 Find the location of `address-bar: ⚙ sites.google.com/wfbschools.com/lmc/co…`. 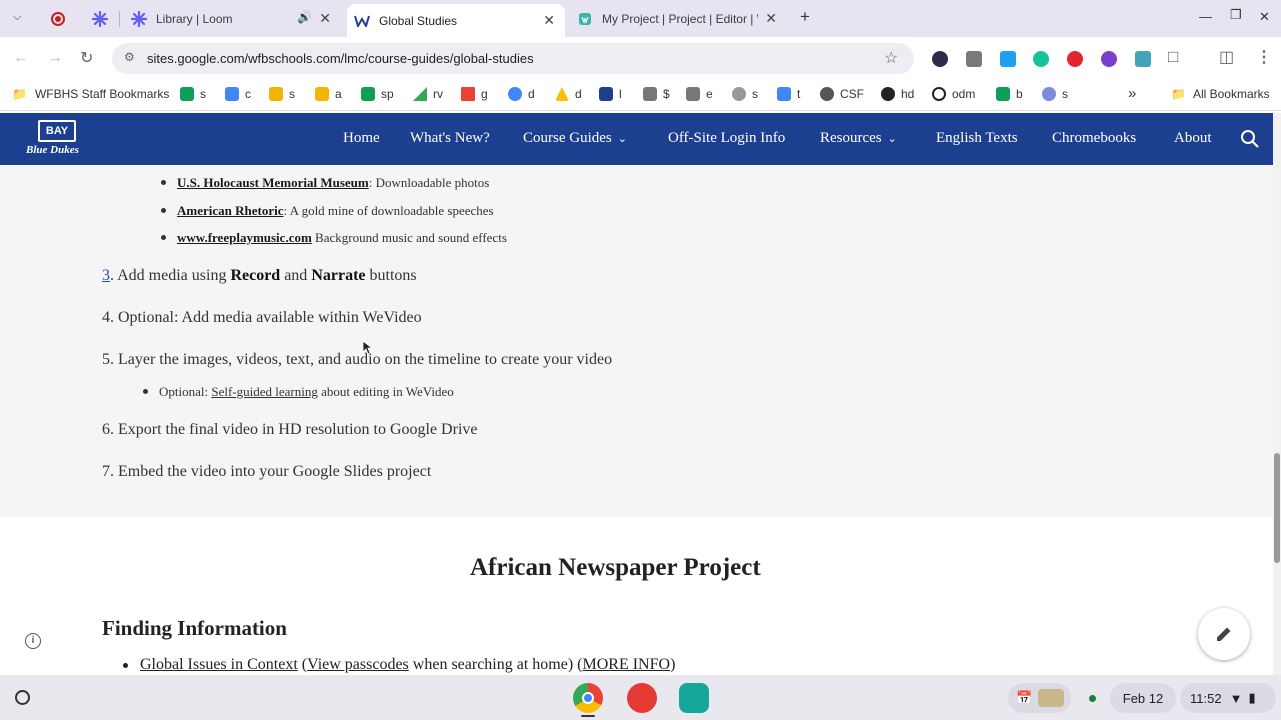

address-bar: ⚙ sites.google.com/wfbschools.com/lmc/co… is located at coordinates (513, 58).